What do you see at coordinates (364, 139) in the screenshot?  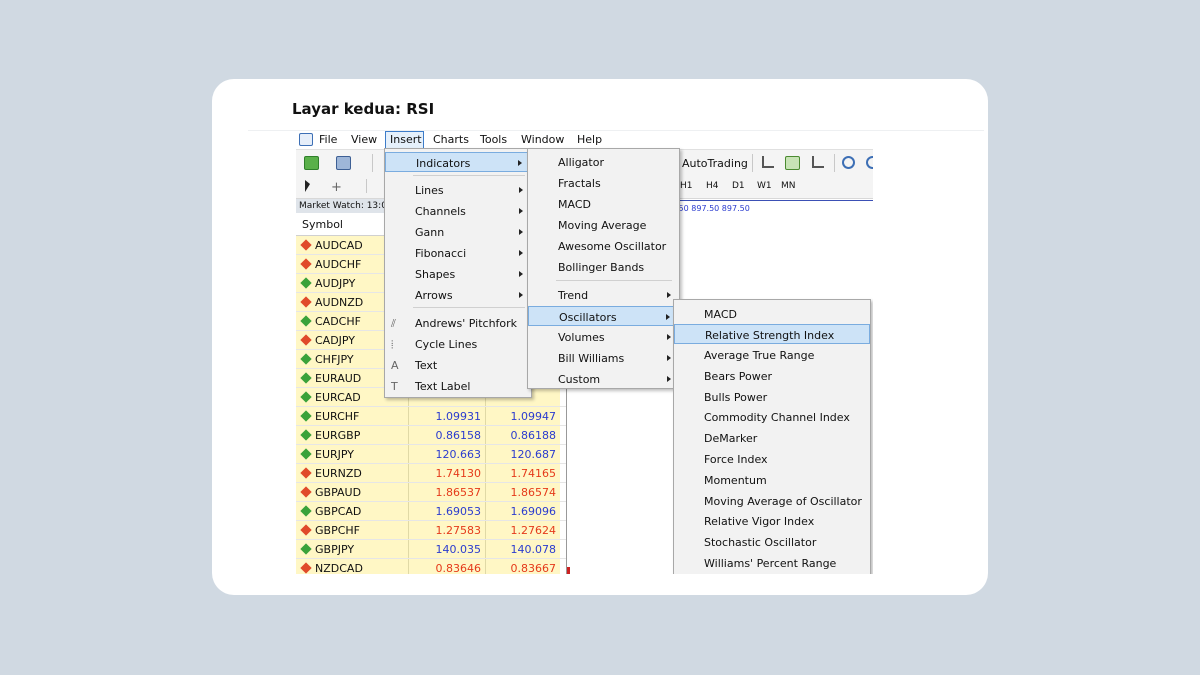 I see `menu-view: View` at bounding box center [364, 139].